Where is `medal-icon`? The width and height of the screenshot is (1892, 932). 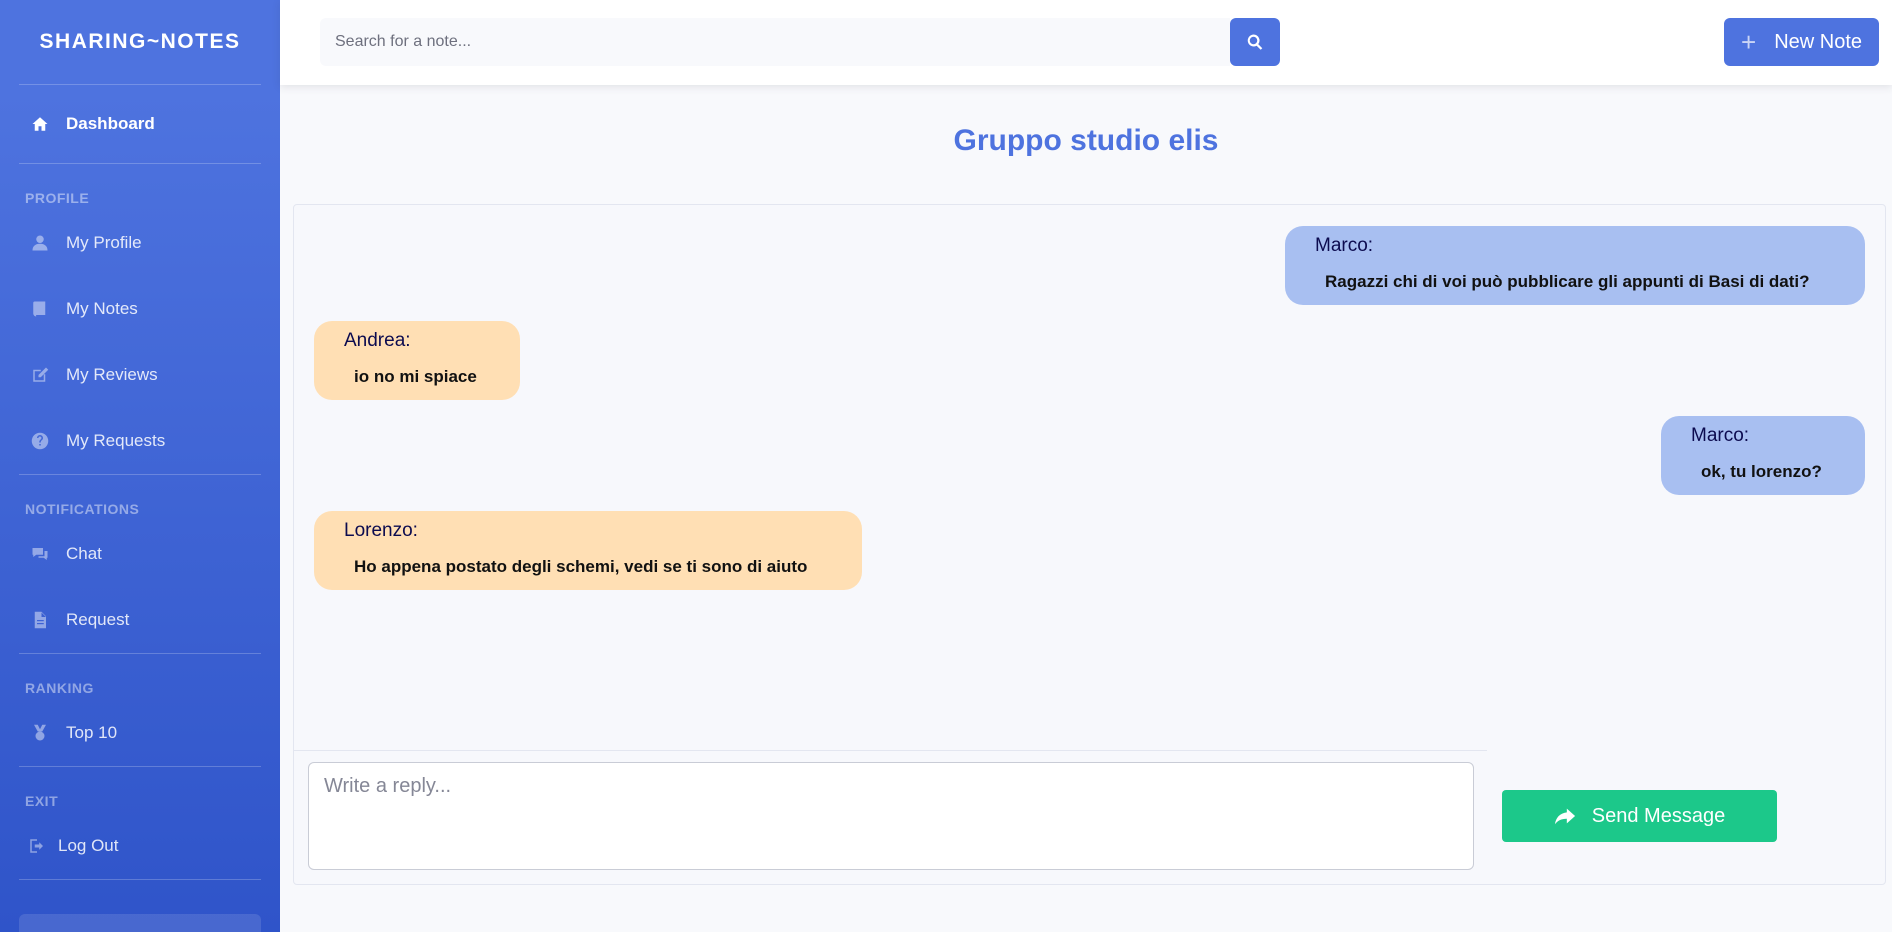 medal-icon is located at coordinates (39, 733).